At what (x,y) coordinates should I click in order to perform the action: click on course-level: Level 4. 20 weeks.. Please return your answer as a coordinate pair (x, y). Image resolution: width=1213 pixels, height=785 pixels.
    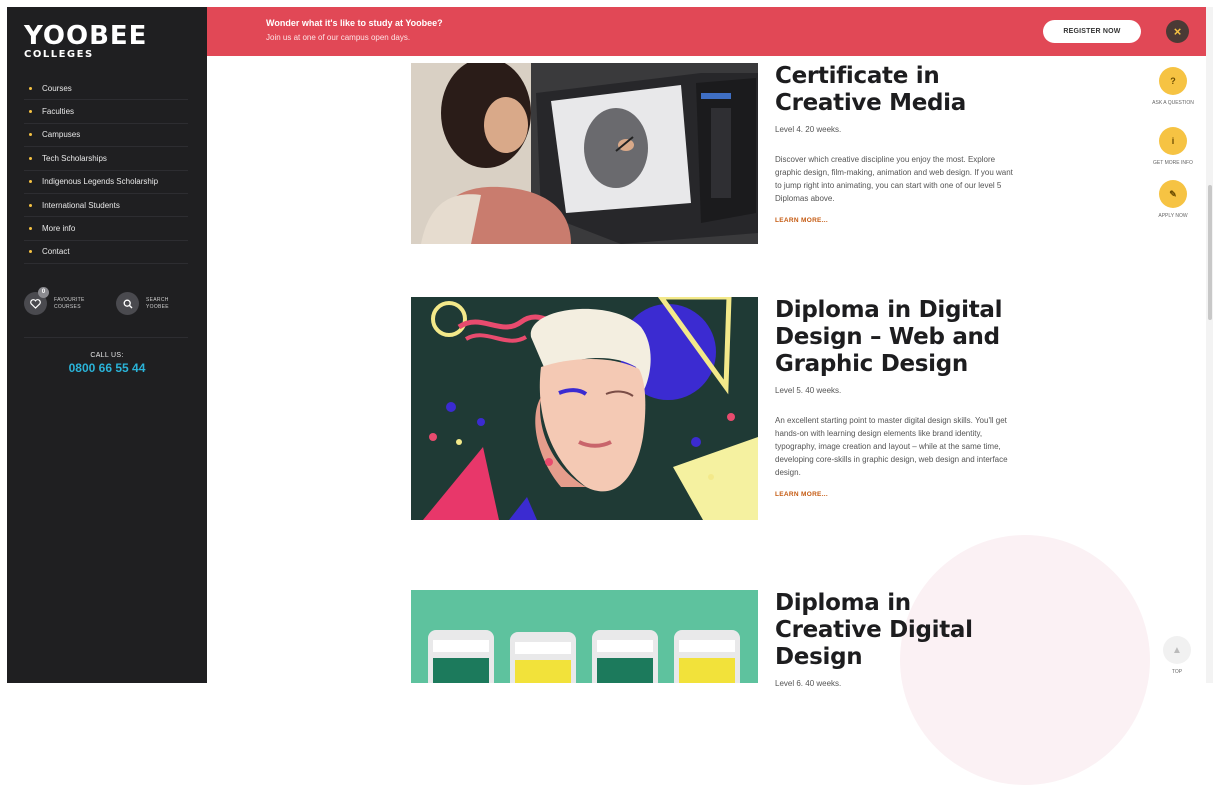
    Looking at the image, I should click on (808, 129).